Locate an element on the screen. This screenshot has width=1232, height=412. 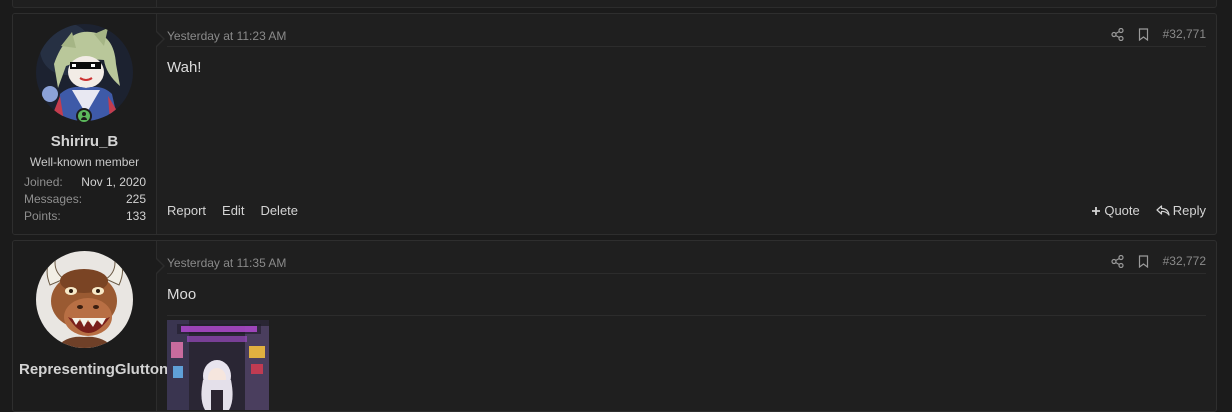
stat-label: Messages: is located at coordinates (53, 199).